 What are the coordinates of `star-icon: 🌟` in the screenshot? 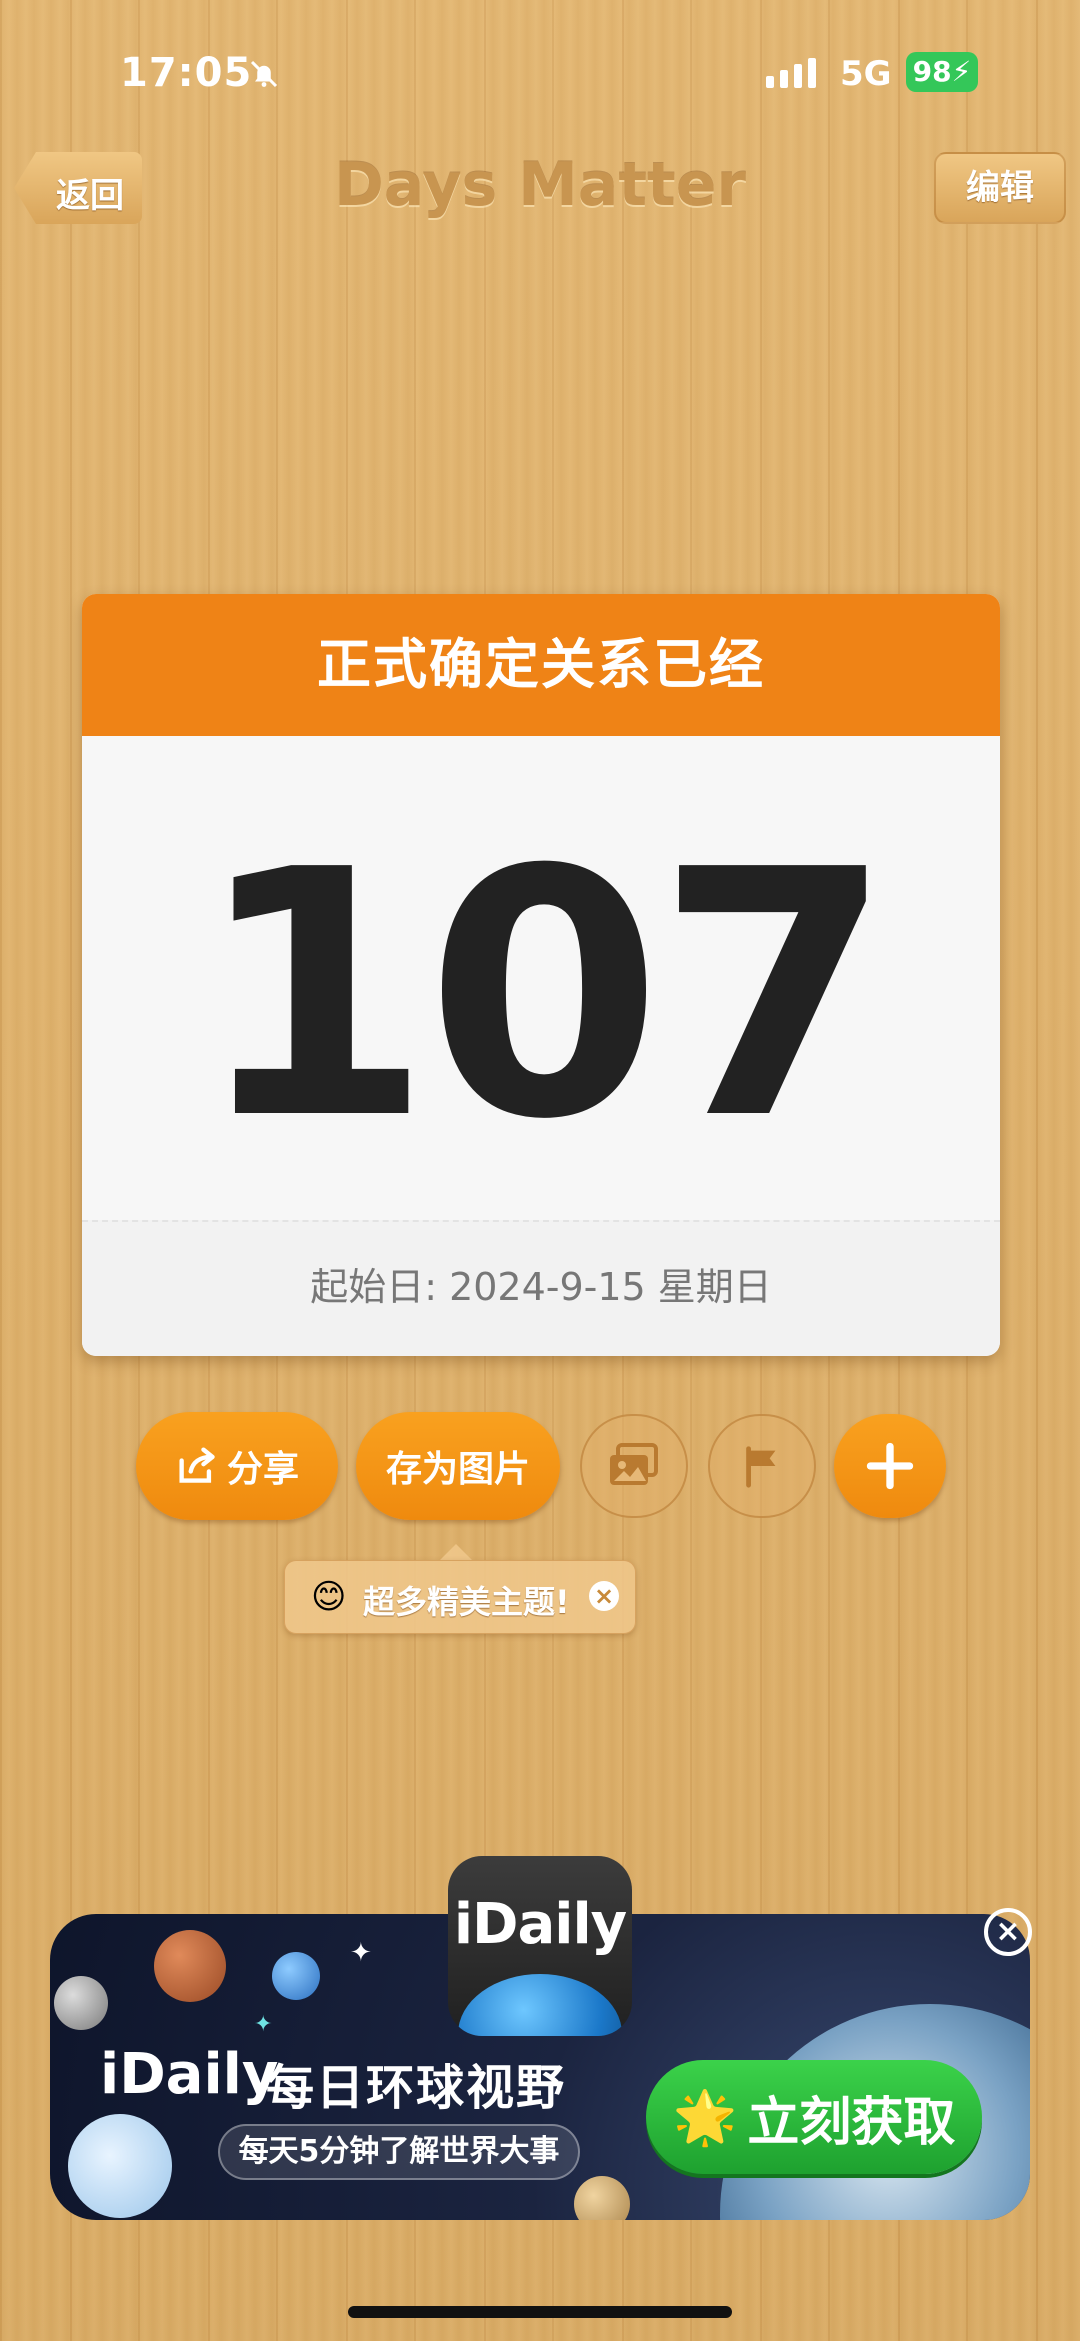 It's located at (705, 2117).